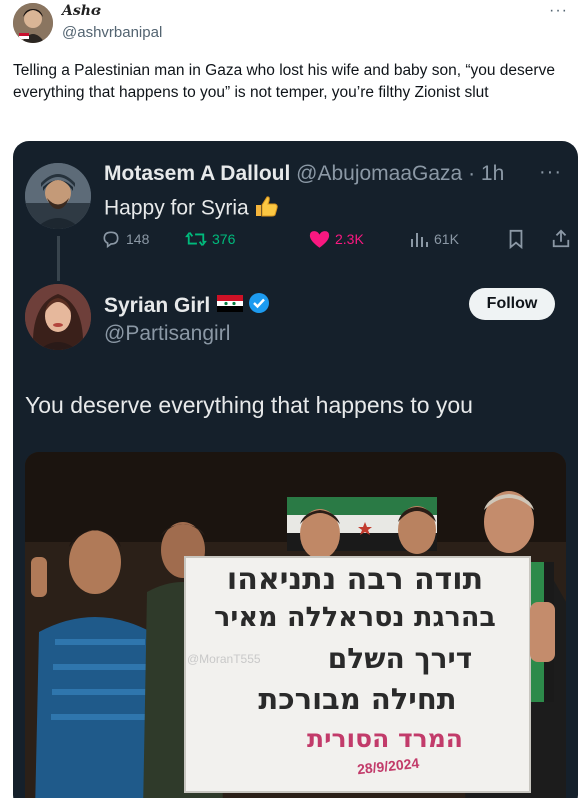 Image resolution: width=582 pixels, height=798 pixels. Describe the element at coordinates (349, 239) in the screenshot. I see `like-count: 2.3K` at that location.